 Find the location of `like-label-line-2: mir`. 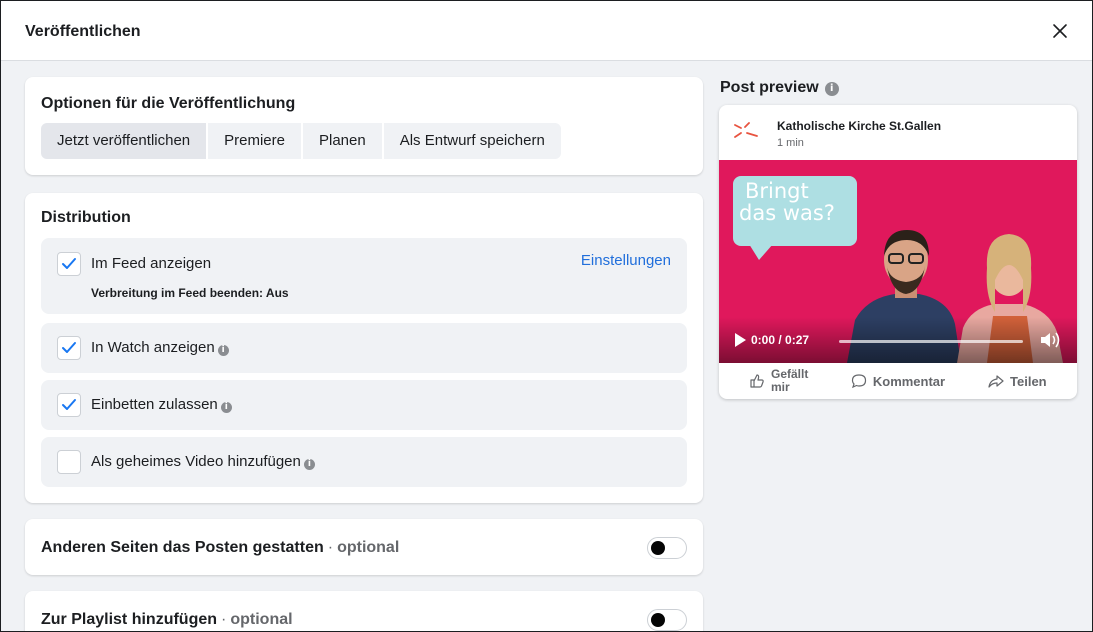

like-label-line-2: mir is located at coordinates (780, 387).